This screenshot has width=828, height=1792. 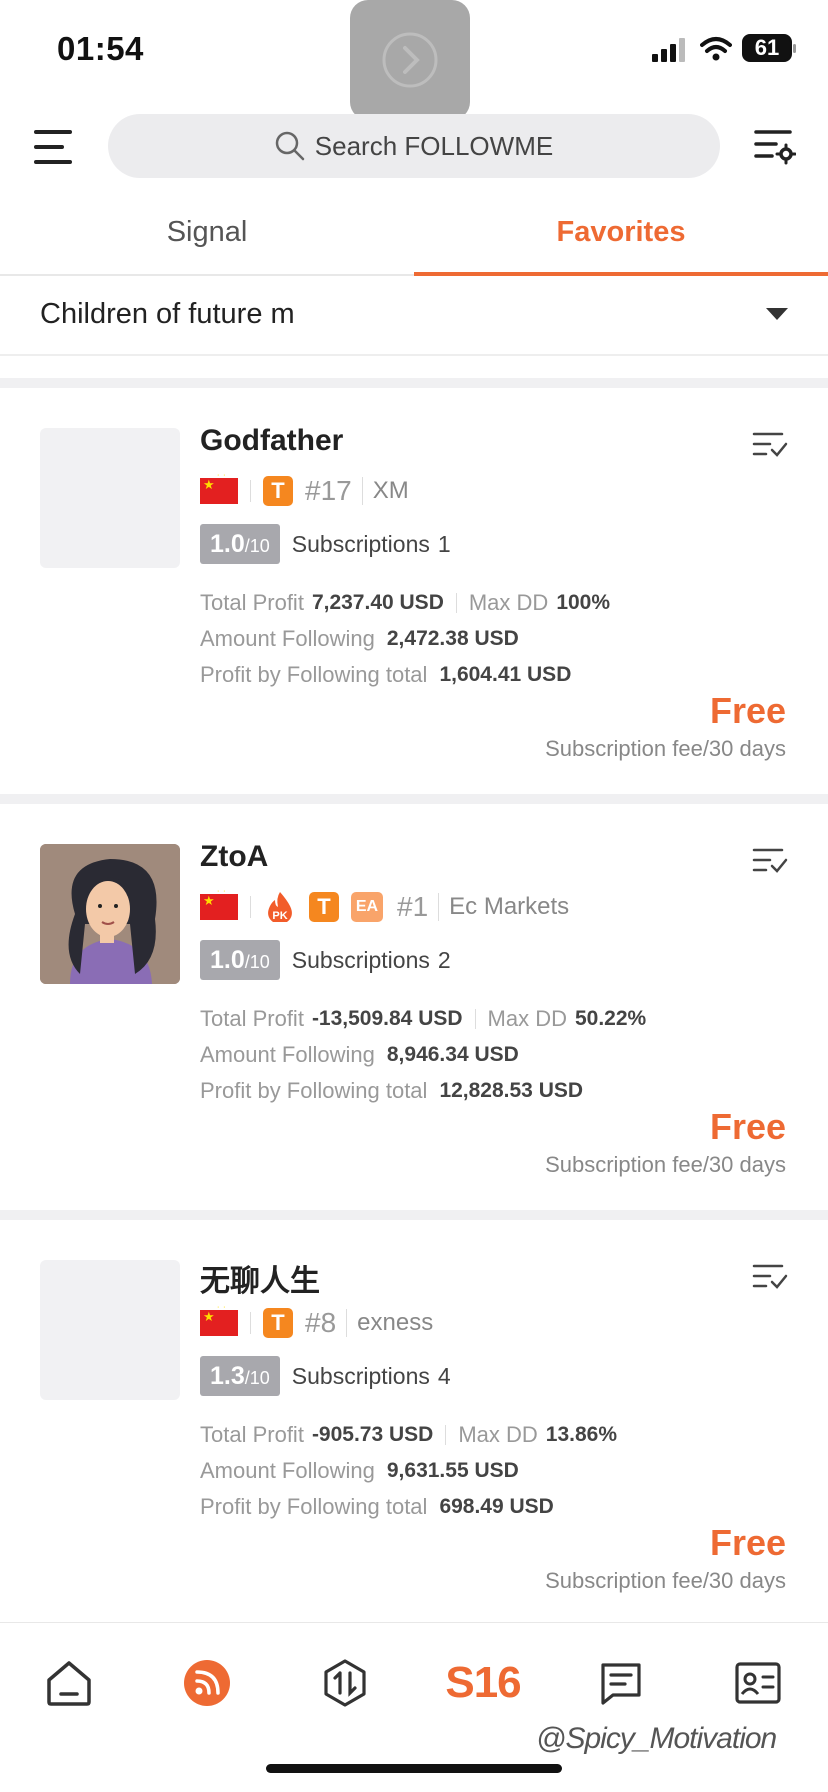 I want to click on nav-signal, so click(x=207, y=1683).